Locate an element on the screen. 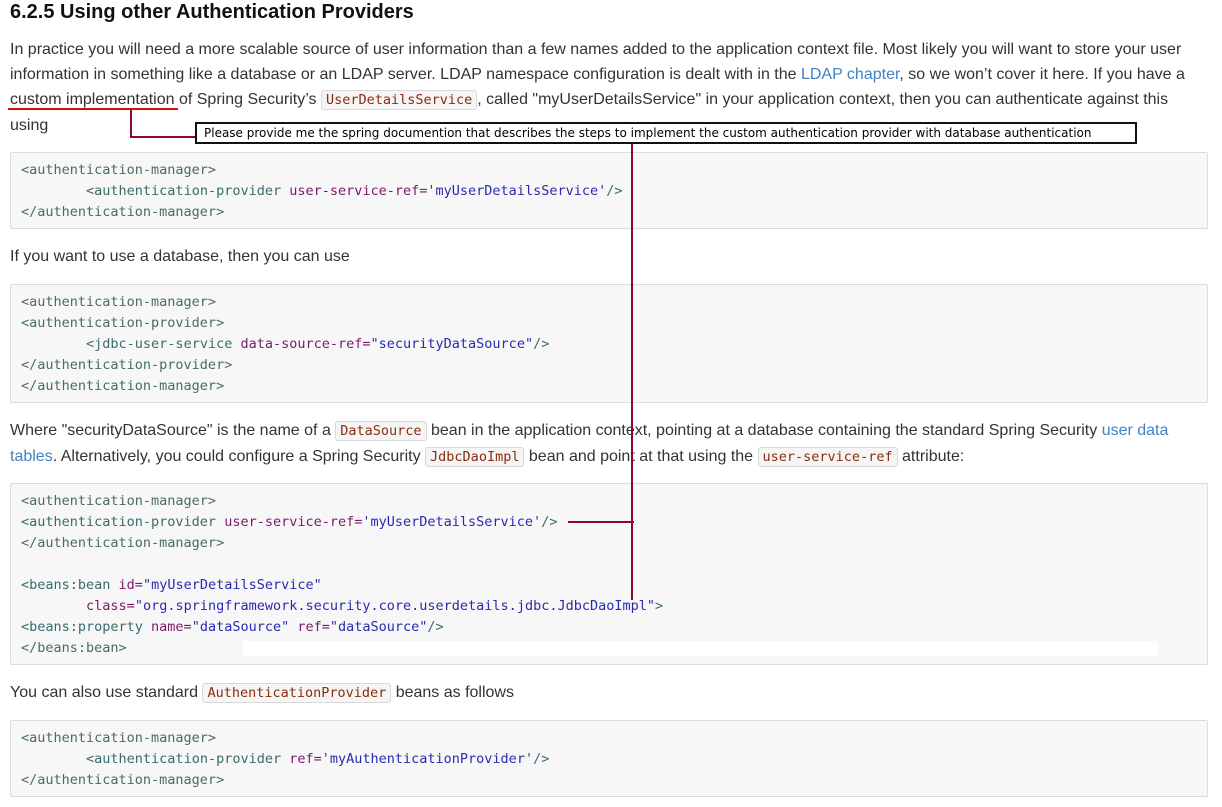 The width and height of the screenshot is (1222, 807). redaction-strip is located at coordinates (700, 648).